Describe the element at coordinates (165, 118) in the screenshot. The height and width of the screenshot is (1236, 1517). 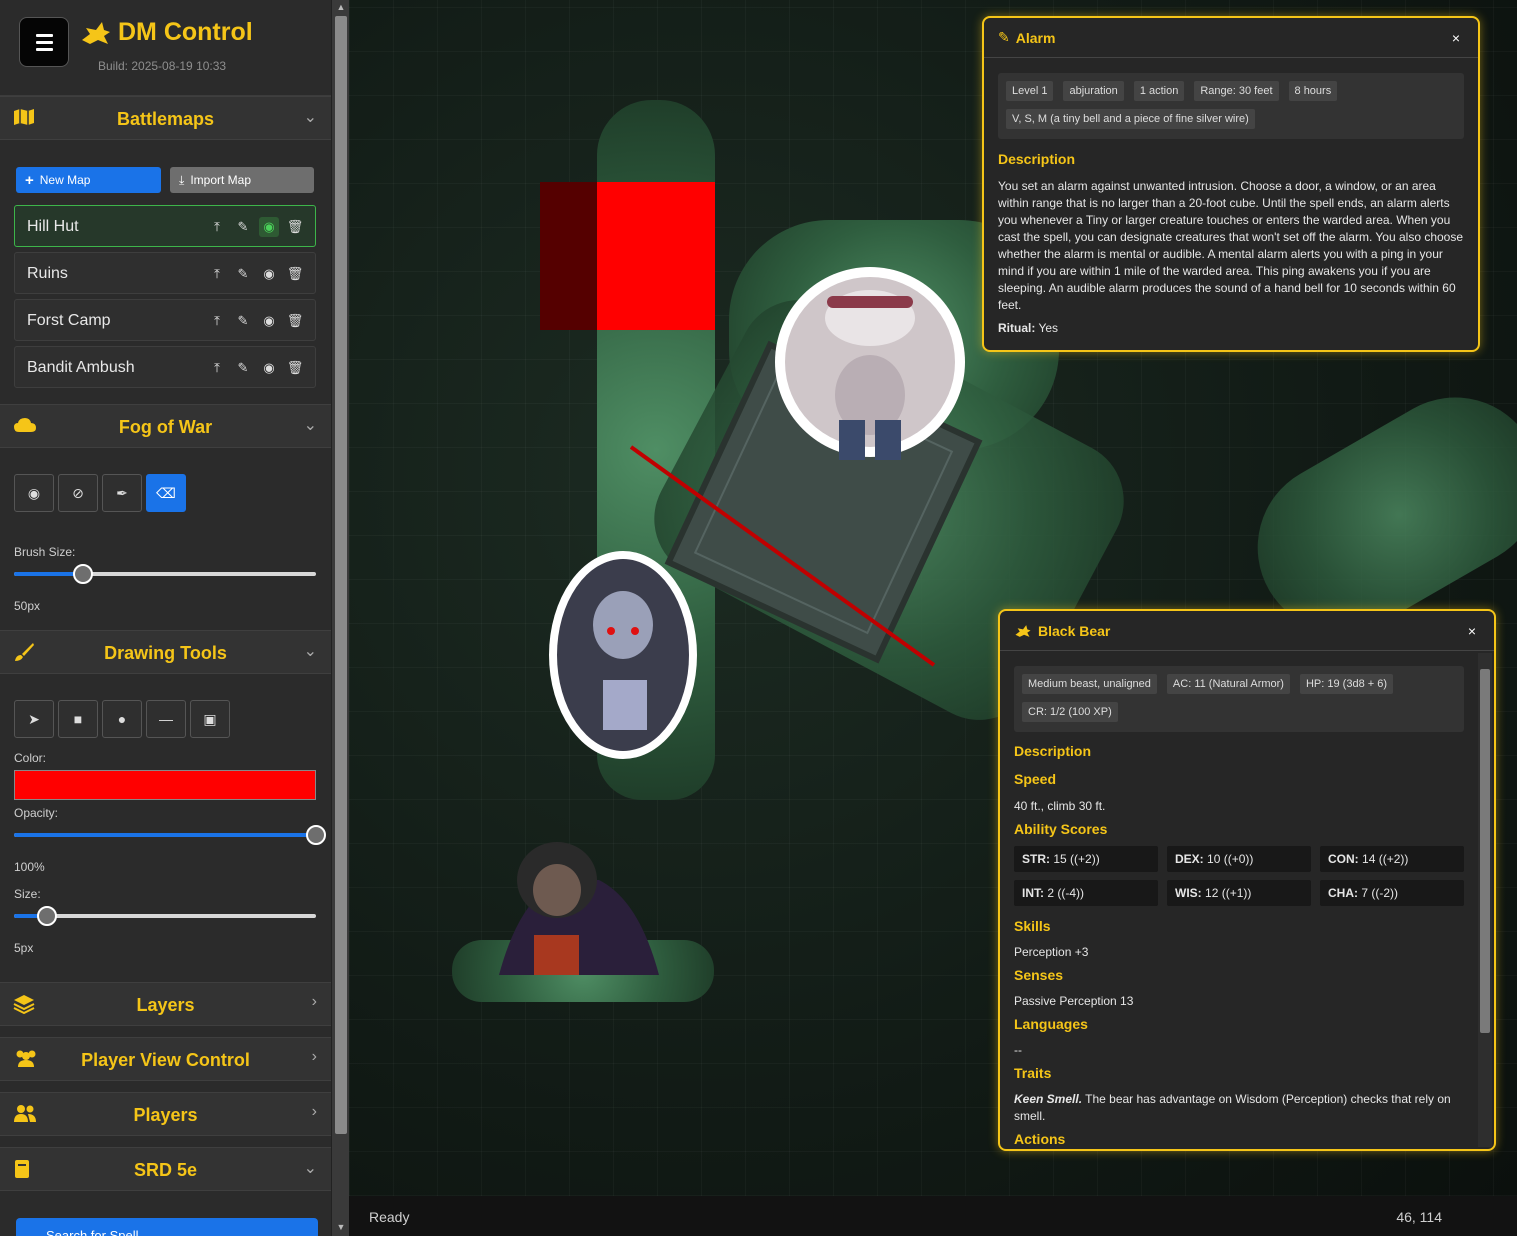
I see `section-battlemaps: Battlemaps ⌄` at that location.